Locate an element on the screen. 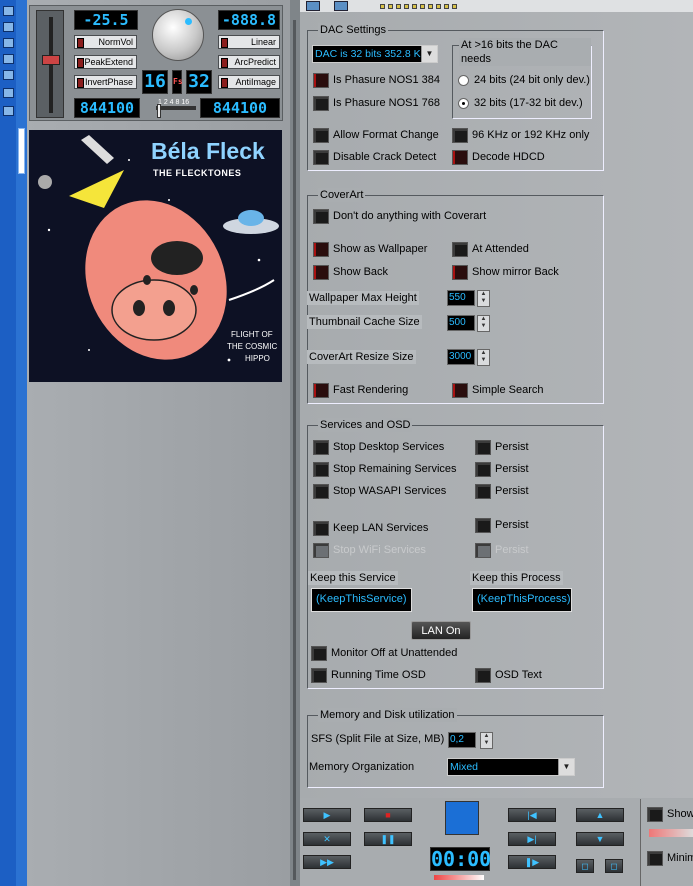  volume-knob is located at coordinates (178, 35).